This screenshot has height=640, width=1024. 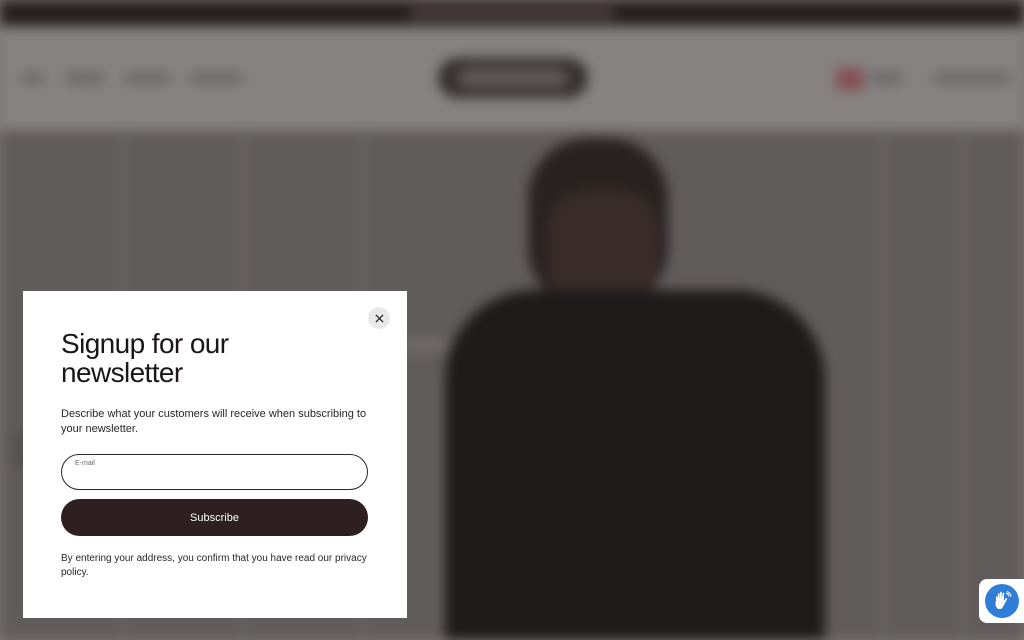 I want to click on close-icon, so click(x=379, y=318).